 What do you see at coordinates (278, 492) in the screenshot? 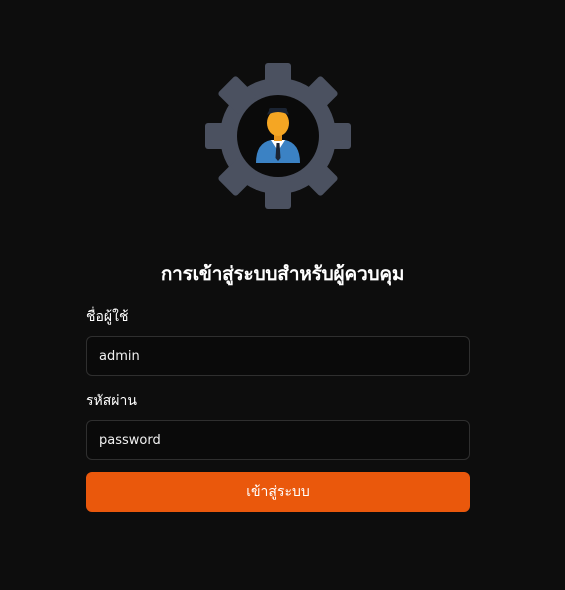
I see `login-button: เข้าสู่ระบบ` at bounding box center [278, 492].